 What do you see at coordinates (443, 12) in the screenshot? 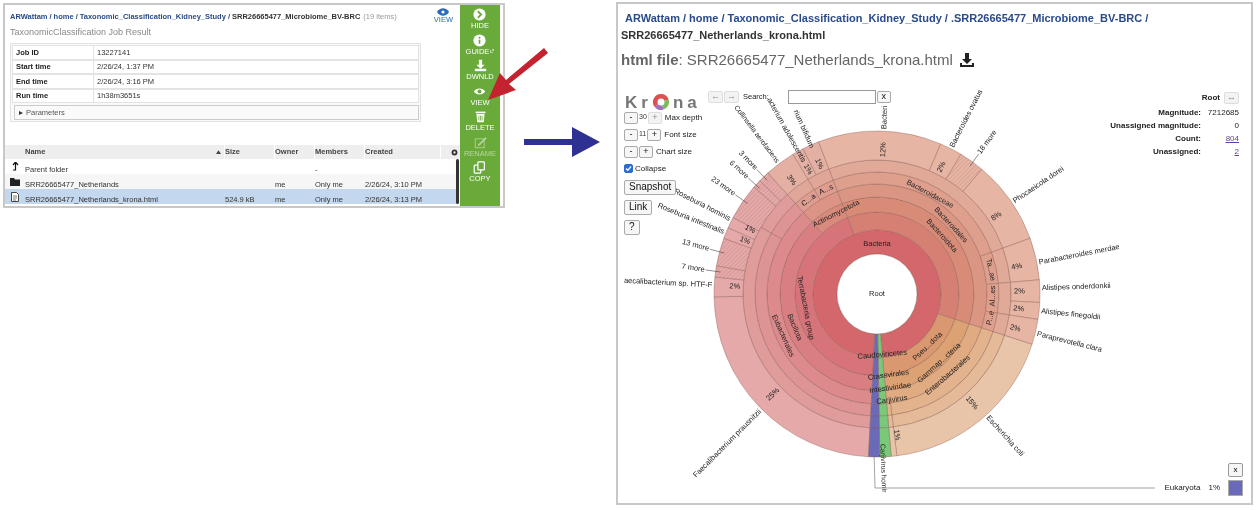
I see `eye-icon` at bounding box center [443, 12].